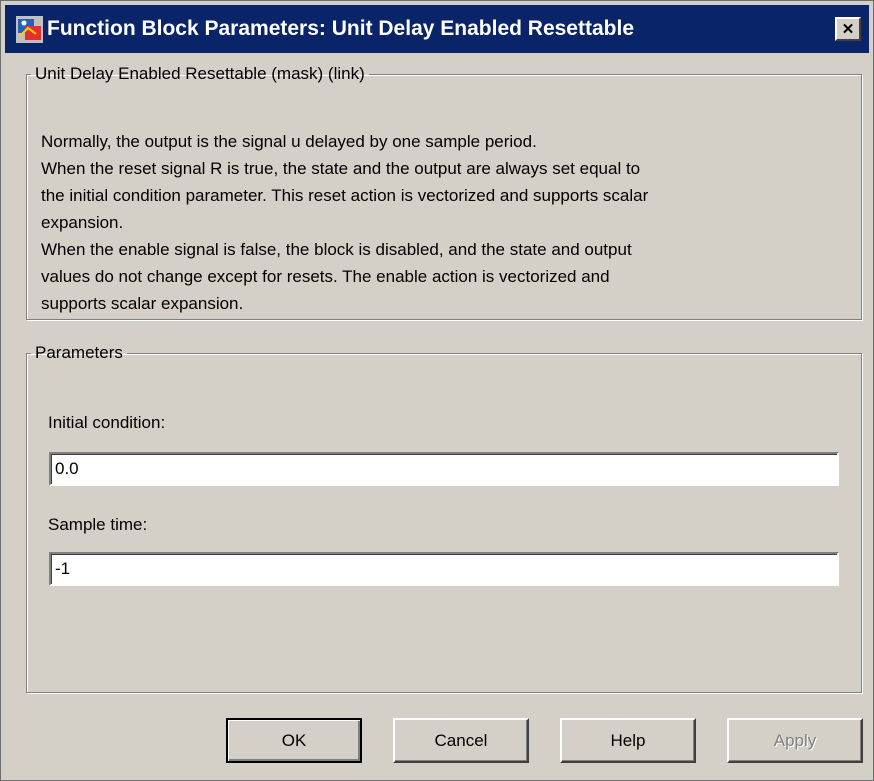 The image size is (874, 781). I want to click on parameters-legend: Parameters, so click(79, 352).